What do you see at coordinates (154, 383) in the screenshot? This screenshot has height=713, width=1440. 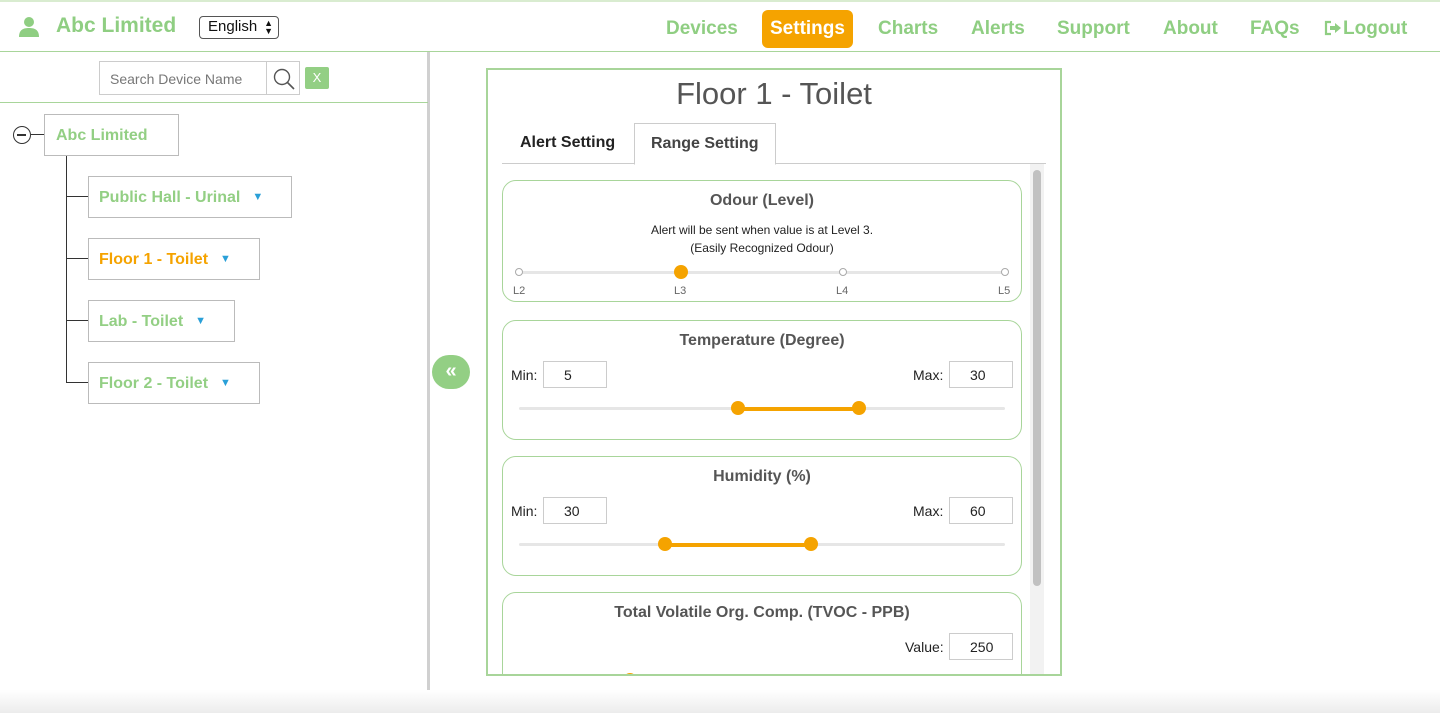 I see `tree-node-label: Floor 2 - Toilet` at bounding box center [154, 383].